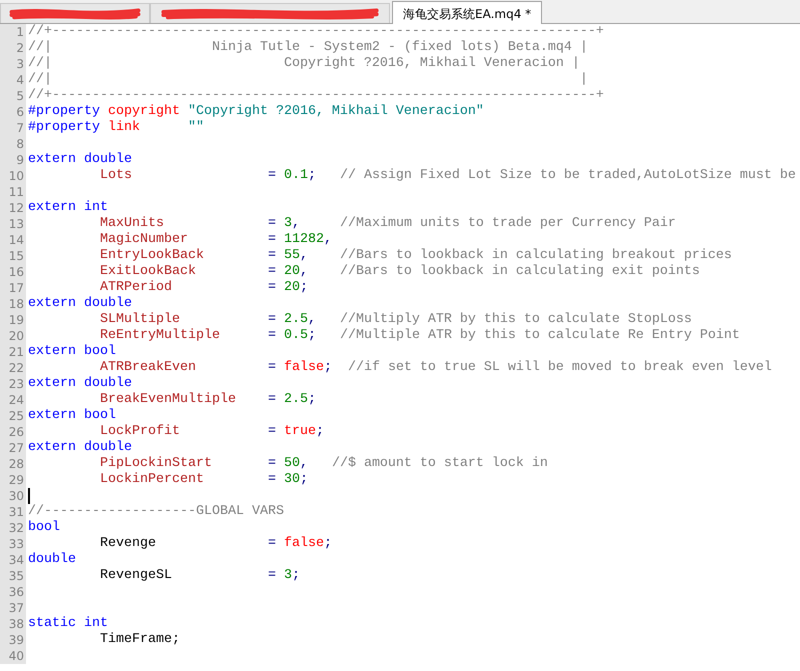 Image resolution: width=800 pixels, height=671 pixels. I want to click on line-number: 31, so click(16, 512).